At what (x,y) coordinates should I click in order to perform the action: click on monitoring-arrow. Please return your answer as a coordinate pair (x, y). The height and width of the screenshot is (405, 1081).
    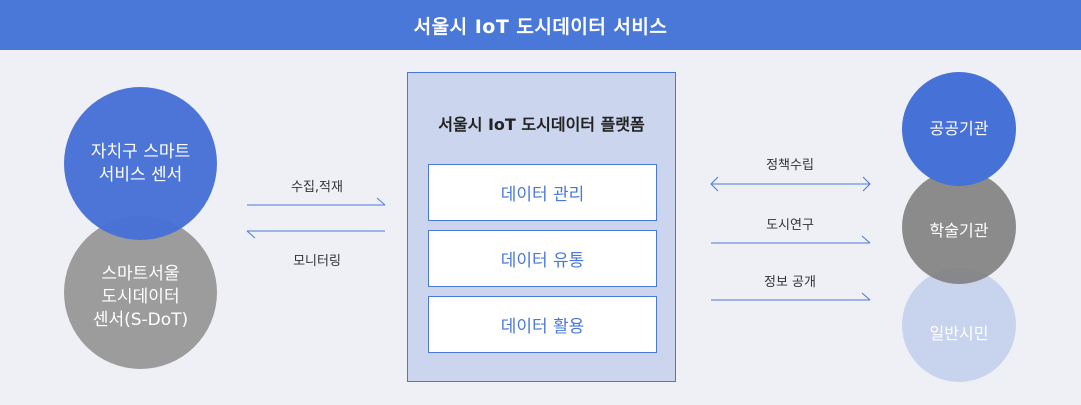
    Looking at the image, I should click on (315, 234).